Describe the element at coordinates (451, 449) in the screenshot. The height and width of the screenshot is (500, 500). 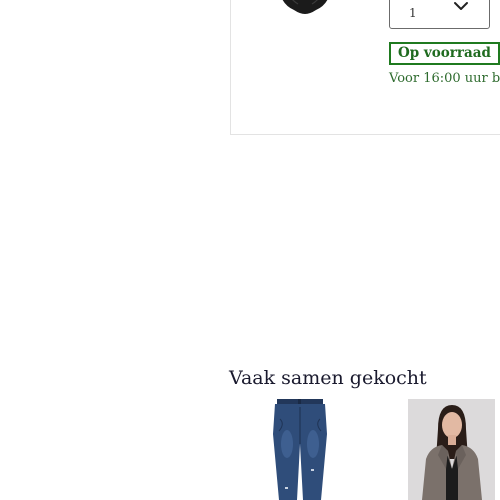
I see `leather-jacket-image` at that location.